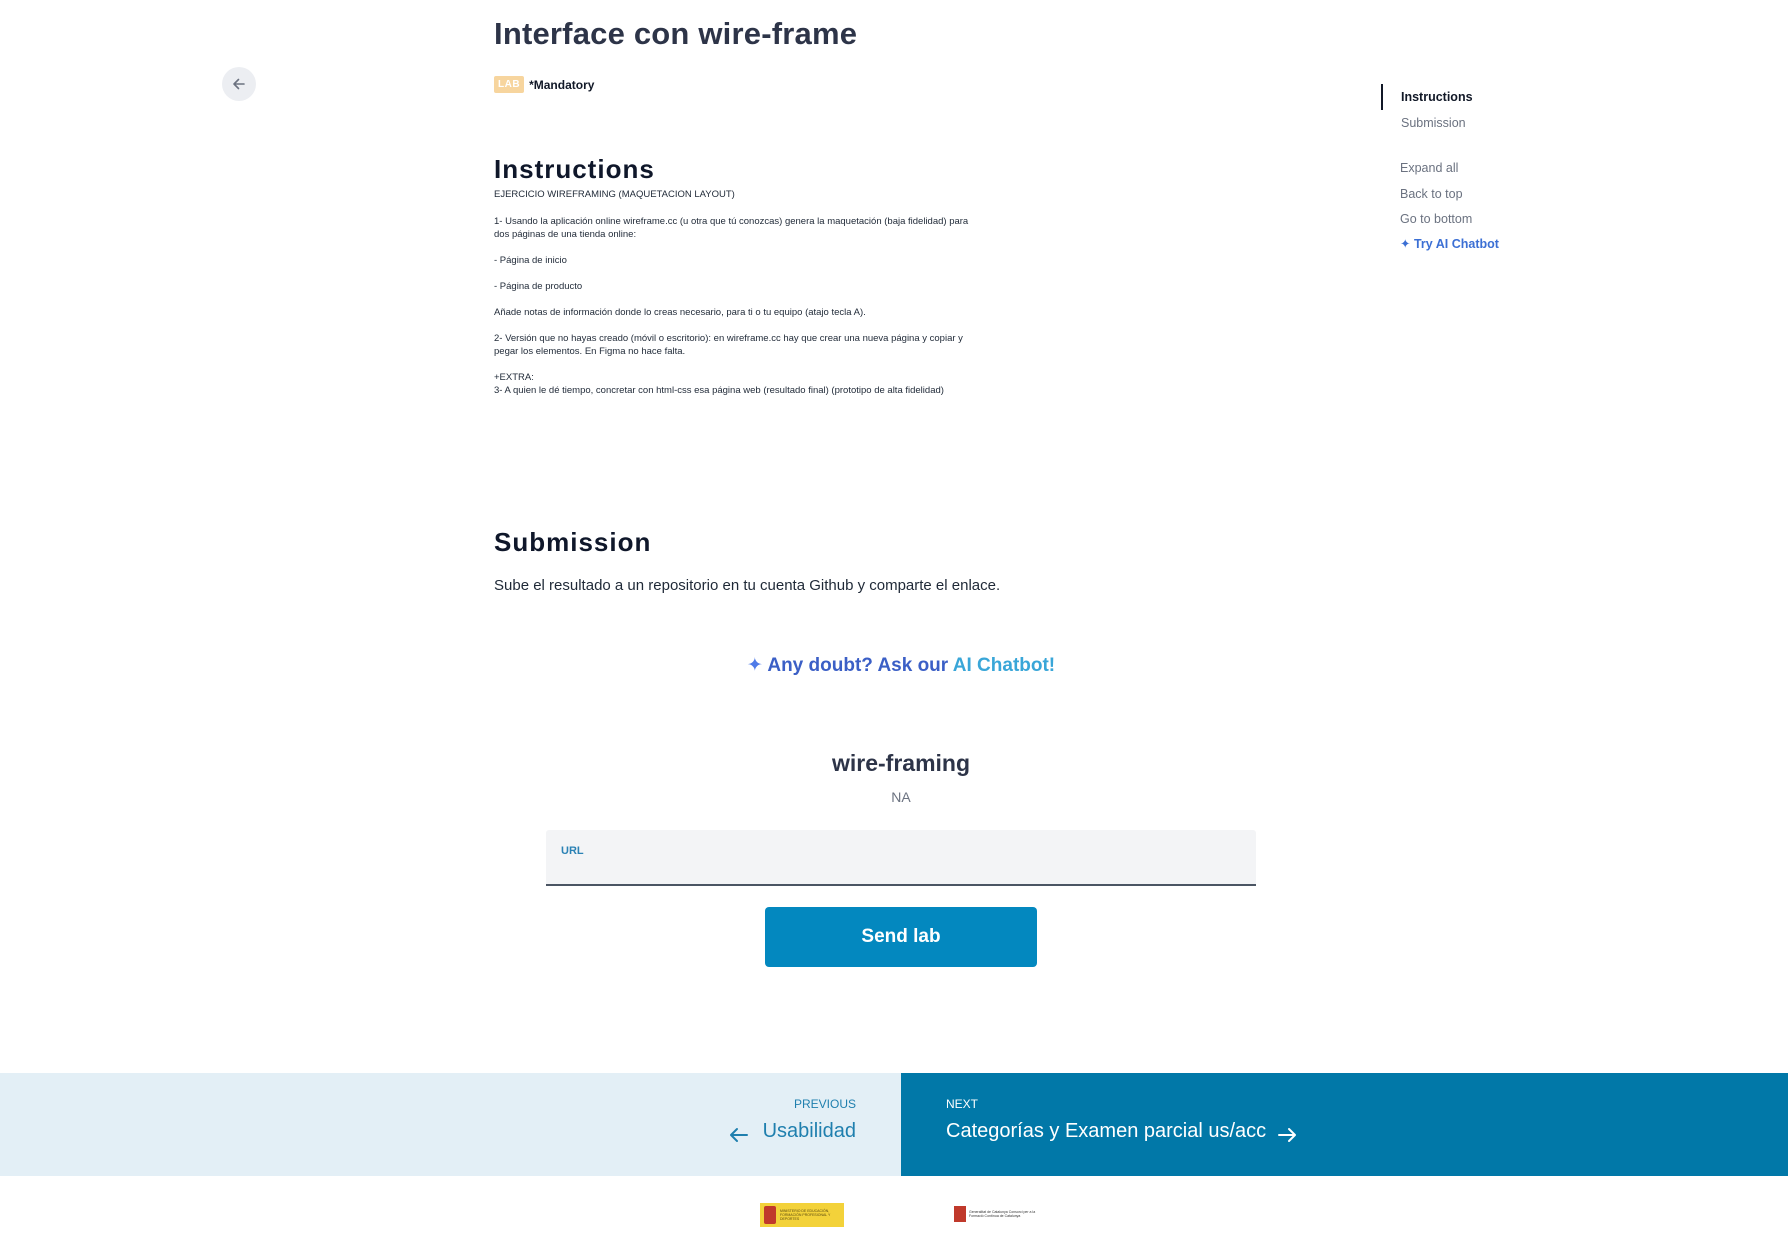 The height and width of the screenshot is (1250, 1788). I want to click on toc-item-instructions: Instructions, so click(1437, 97).